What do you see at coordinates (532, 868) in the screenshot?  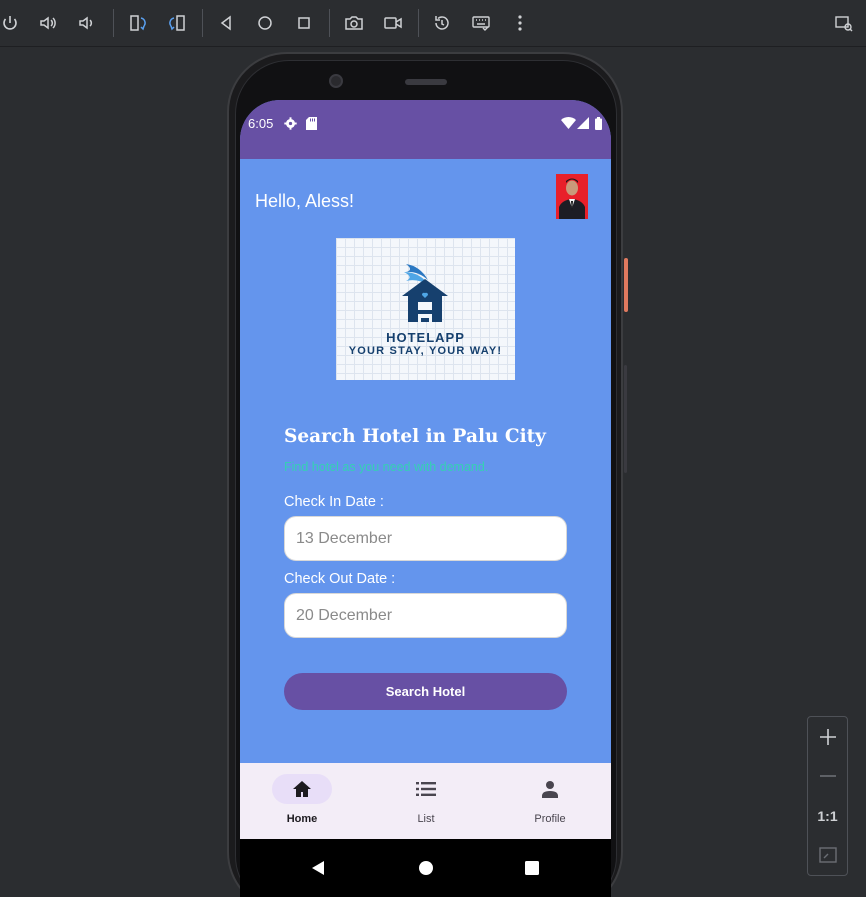 I see `system-overview-icon` at bounding box center [532, 868].